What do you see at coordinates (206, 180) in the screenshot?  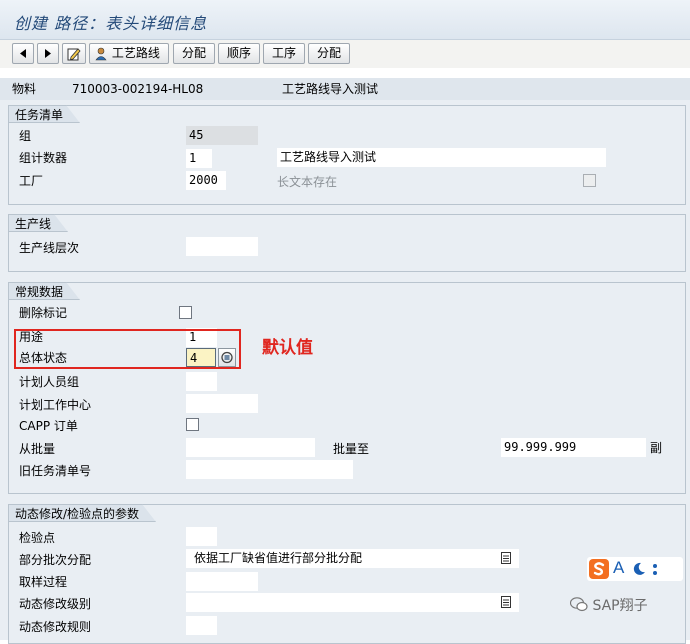 I see `plant-field: 2000` at bounding box center [206, 180].